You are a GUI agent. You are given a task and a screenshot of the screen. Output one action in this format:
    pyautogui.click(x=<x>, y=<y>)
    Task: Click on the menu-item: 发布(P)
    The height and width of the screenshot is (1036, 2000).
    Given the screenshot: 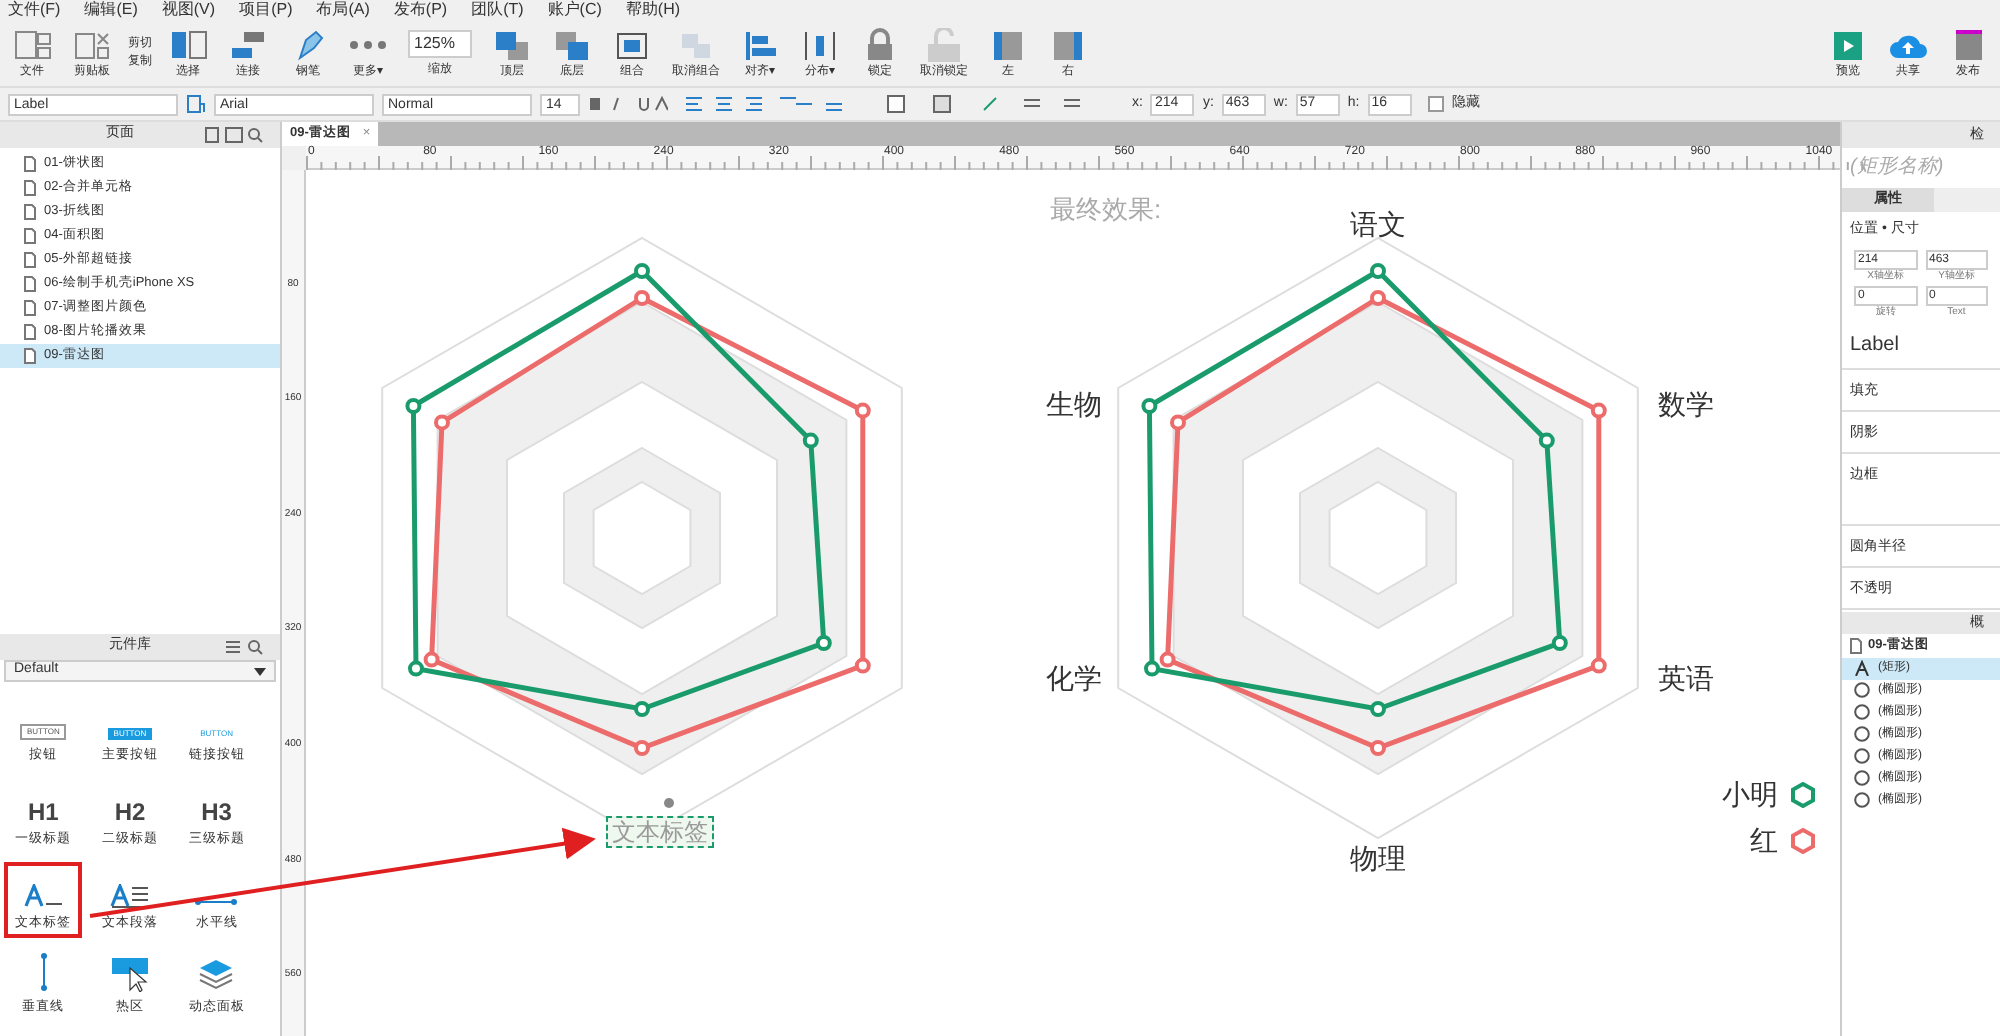 What is the action you would take?
    pyautogui.click(x=420, y=10)
    